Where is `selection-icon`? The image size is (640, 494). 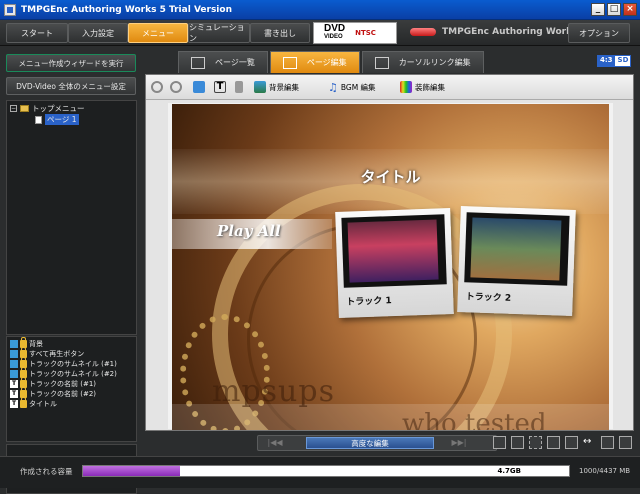
selection-icon is located at coordinates (535, 442).